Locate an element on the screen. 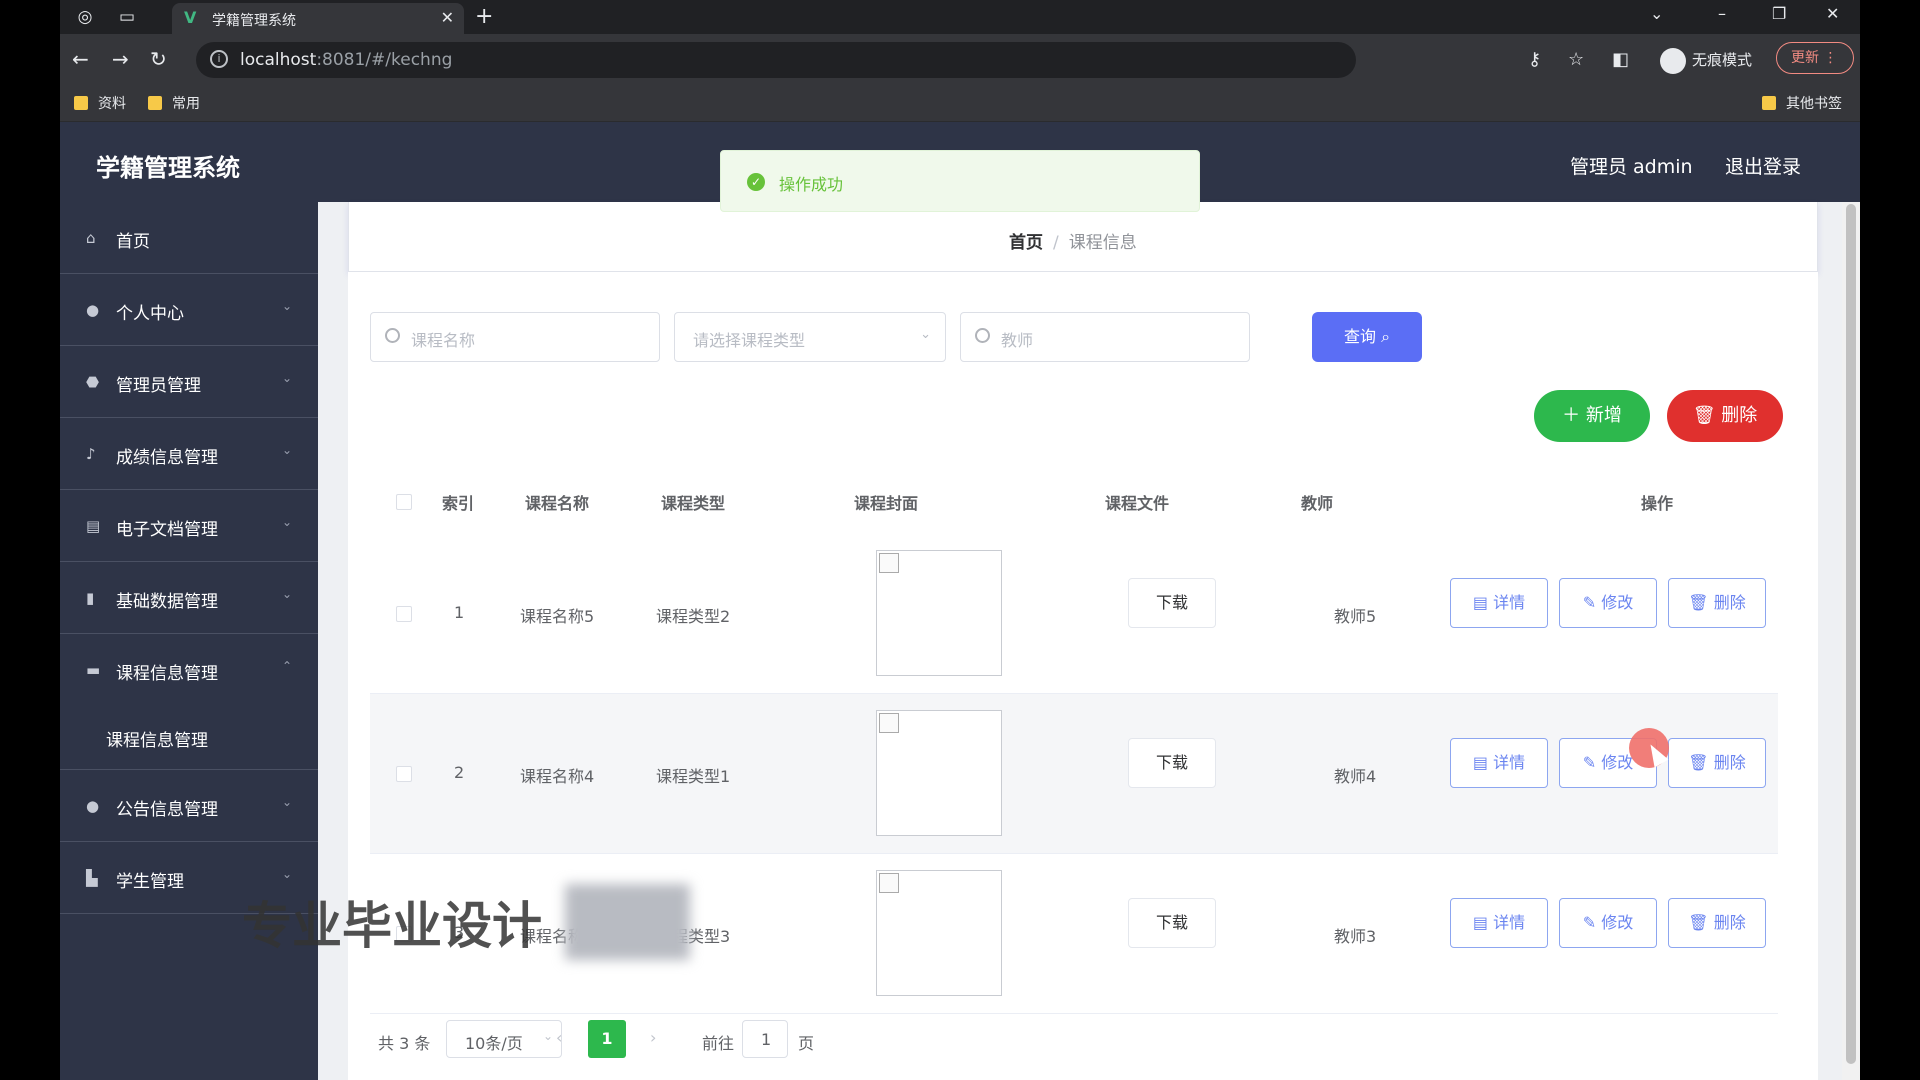 This screenshot has height=1080, width=1920. forward-icon: → is located at coordinates (120, 59).